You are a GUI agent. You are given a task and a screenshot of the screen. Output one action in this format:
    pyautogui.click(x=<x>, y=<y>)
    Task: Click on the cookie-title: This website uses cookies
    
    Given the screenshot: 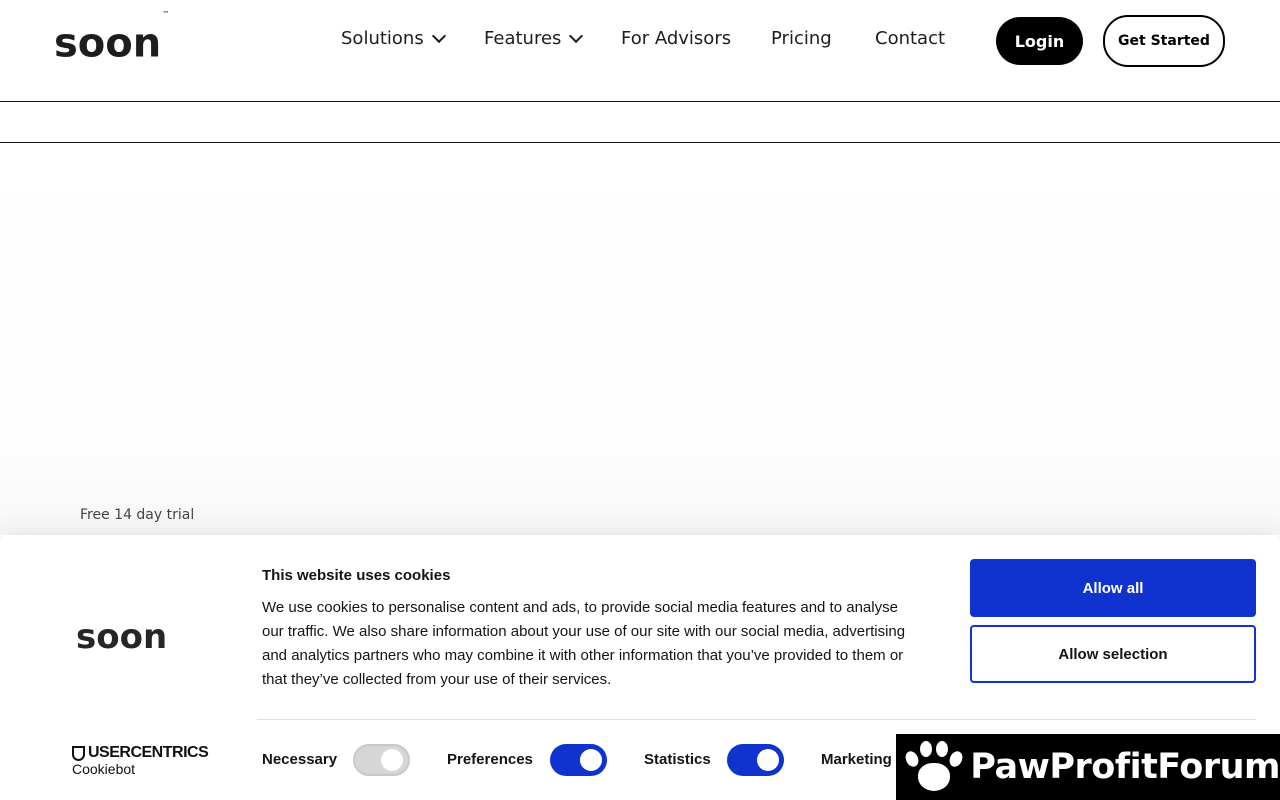 What is the action you would take?
    pyautogui.click(x=356, y=575)
    